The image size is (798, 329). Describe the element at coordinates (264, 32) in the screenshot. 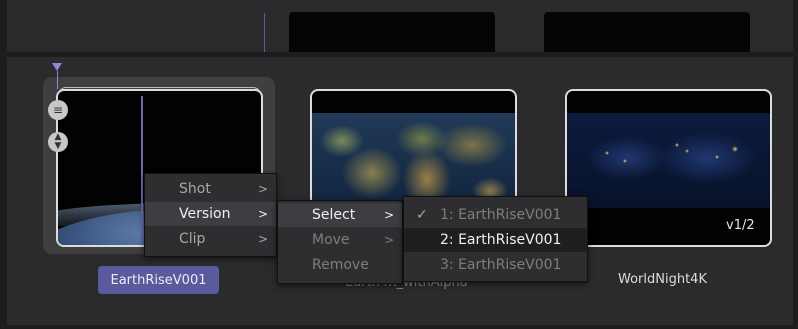

I see `playhead-line-top` at that location.